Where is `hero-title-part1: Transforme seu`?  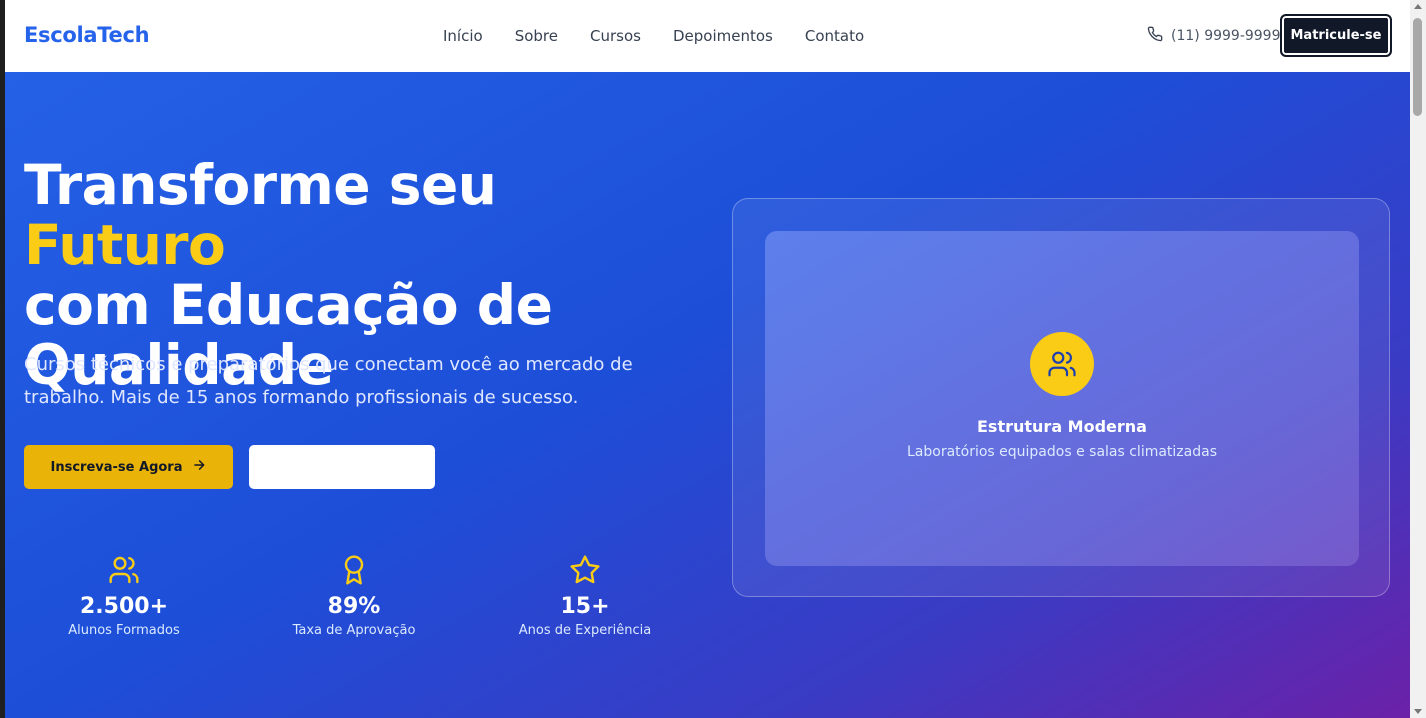 hero-title-part1: Transforme seu is located at coordinates (260, 185).